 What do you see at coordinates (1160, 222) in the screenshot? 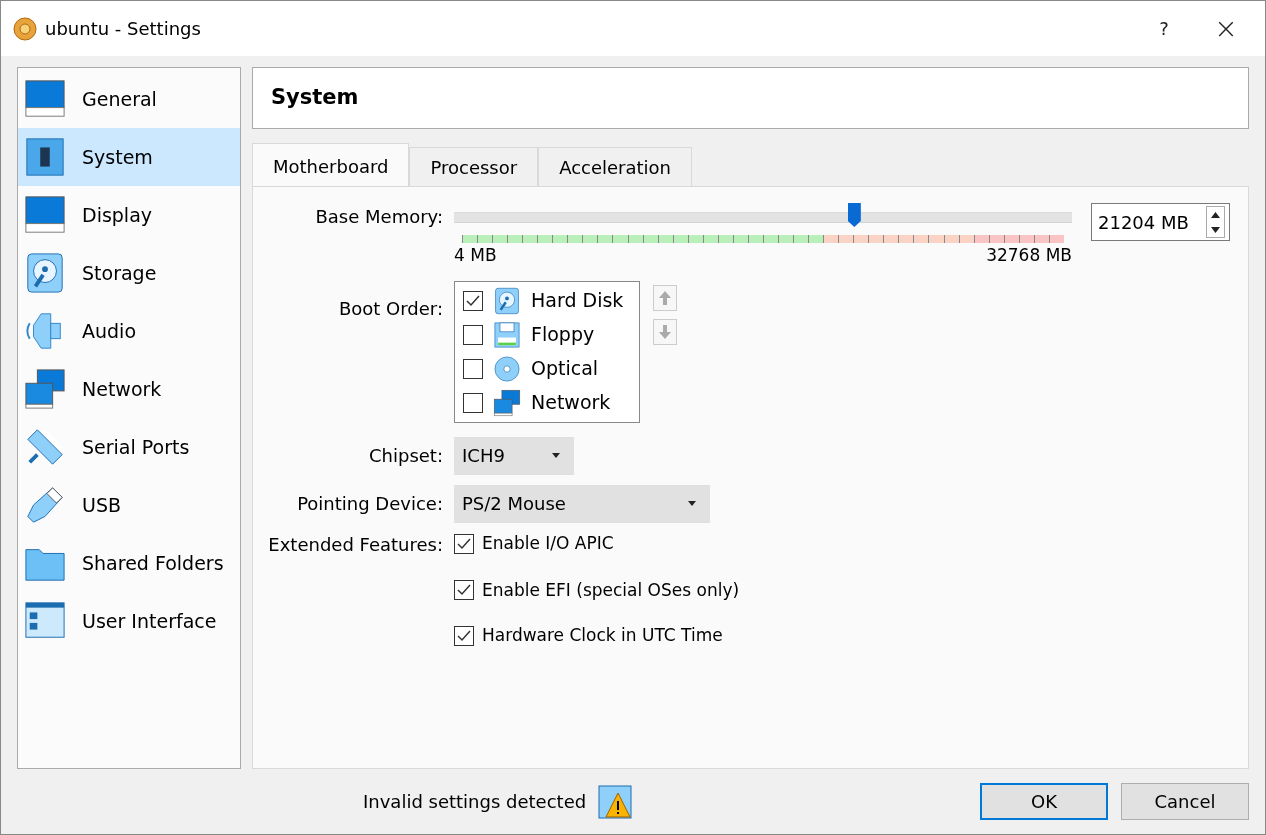
I see `spin-box: 21204 MB` at bounding box center [1160, 222].